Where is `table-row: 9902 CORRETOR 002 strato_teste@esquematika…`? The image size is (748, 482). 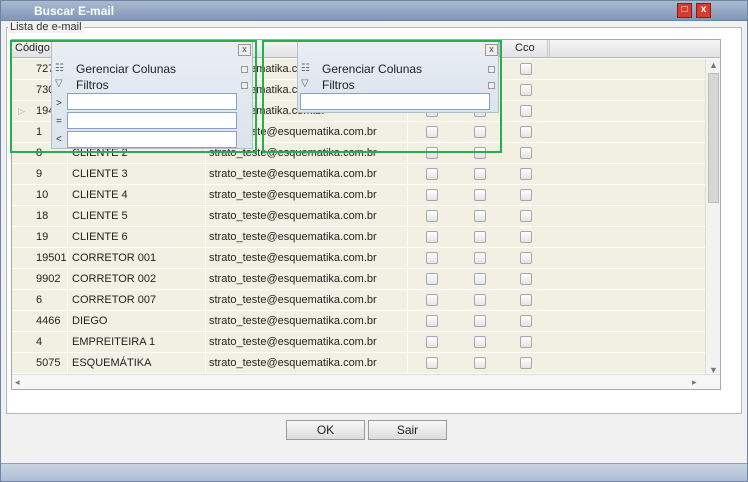 table-row: 9902 CORRETOR 002 strato_teste@esquematika… is located at coordinates (359, 279).